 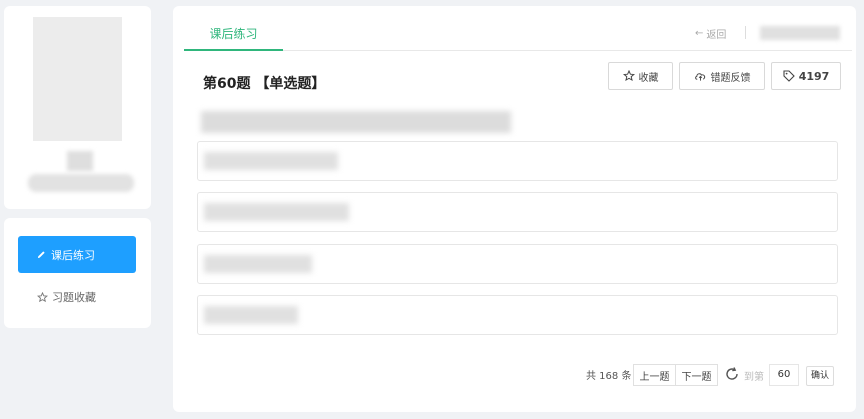 I want to click on profile-card, so click(x=77, y=107).